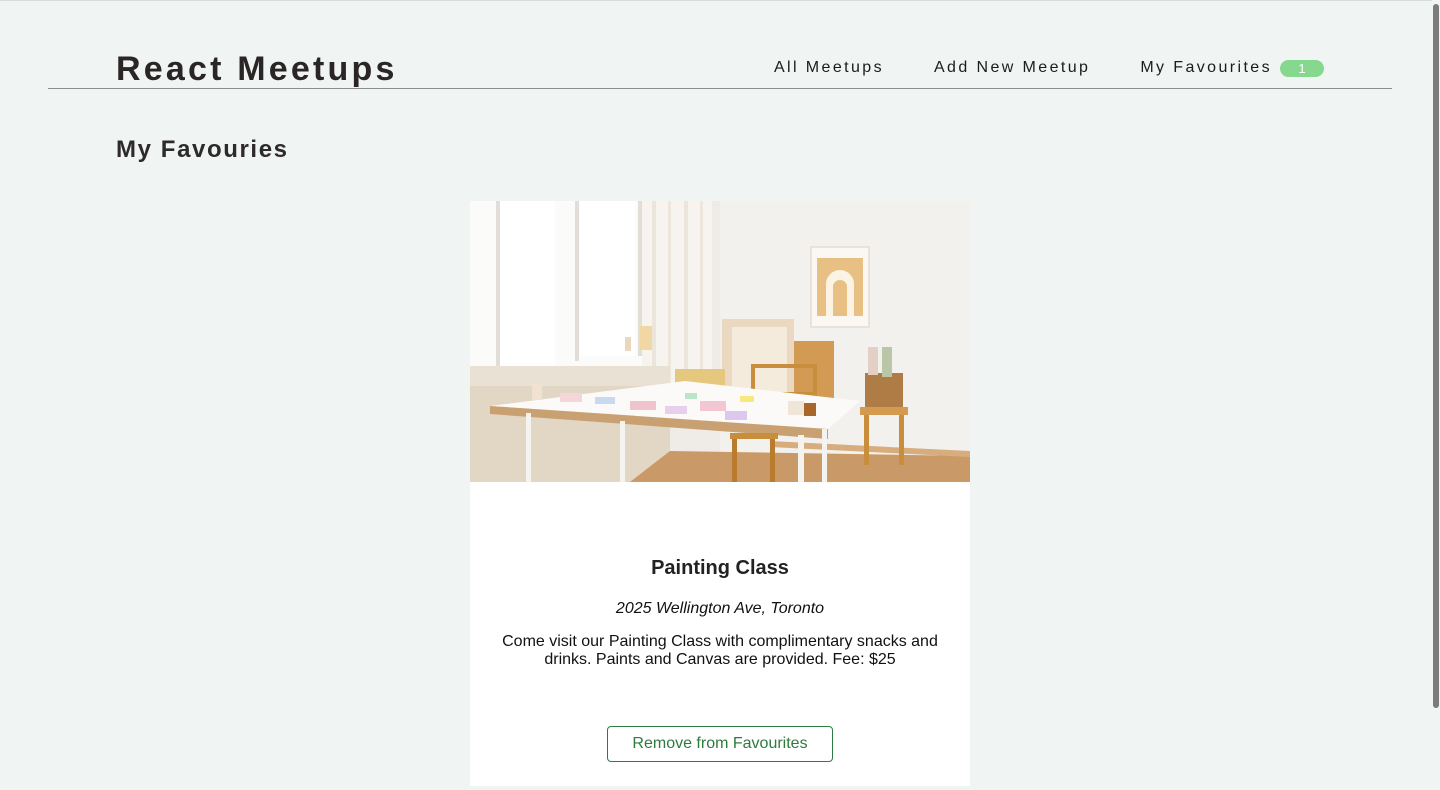  What do you see at coordinates (720, 608) in the screenshot?
I see `meetup-address: 2025 Wellington Ave, Toronto` at bounding box center [720, 608].